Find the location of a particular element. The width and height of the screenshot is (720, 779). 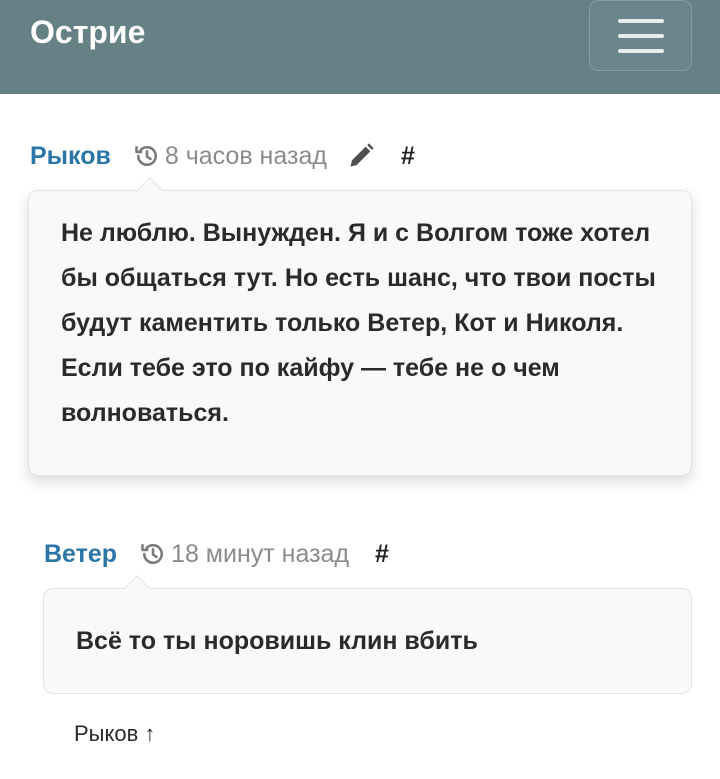

comment-meta: Ветер 18 минут назад # is located at coordinates (216, 554).